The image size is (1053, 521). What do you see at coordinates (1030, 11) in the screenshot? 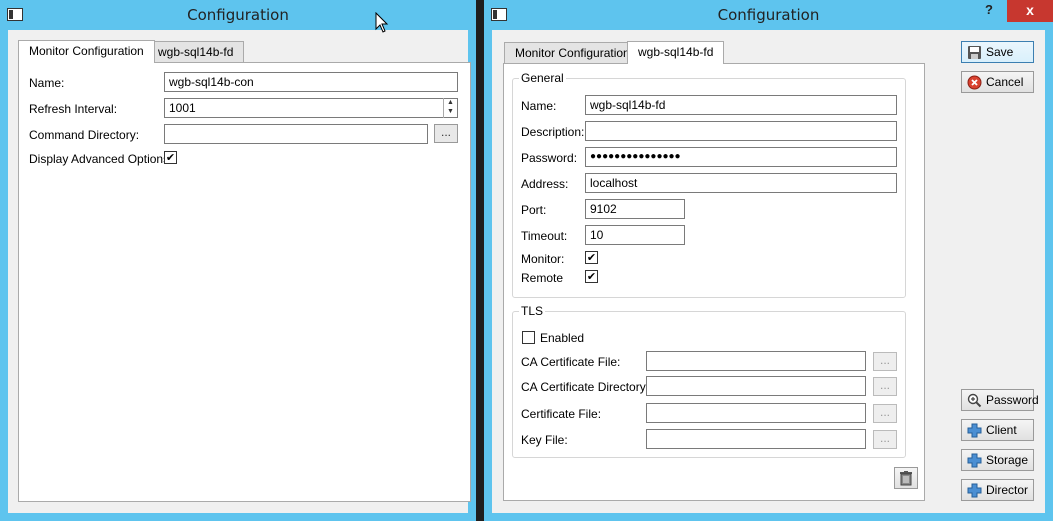
I see `close-button: x` at bounding box center [1030, 11].